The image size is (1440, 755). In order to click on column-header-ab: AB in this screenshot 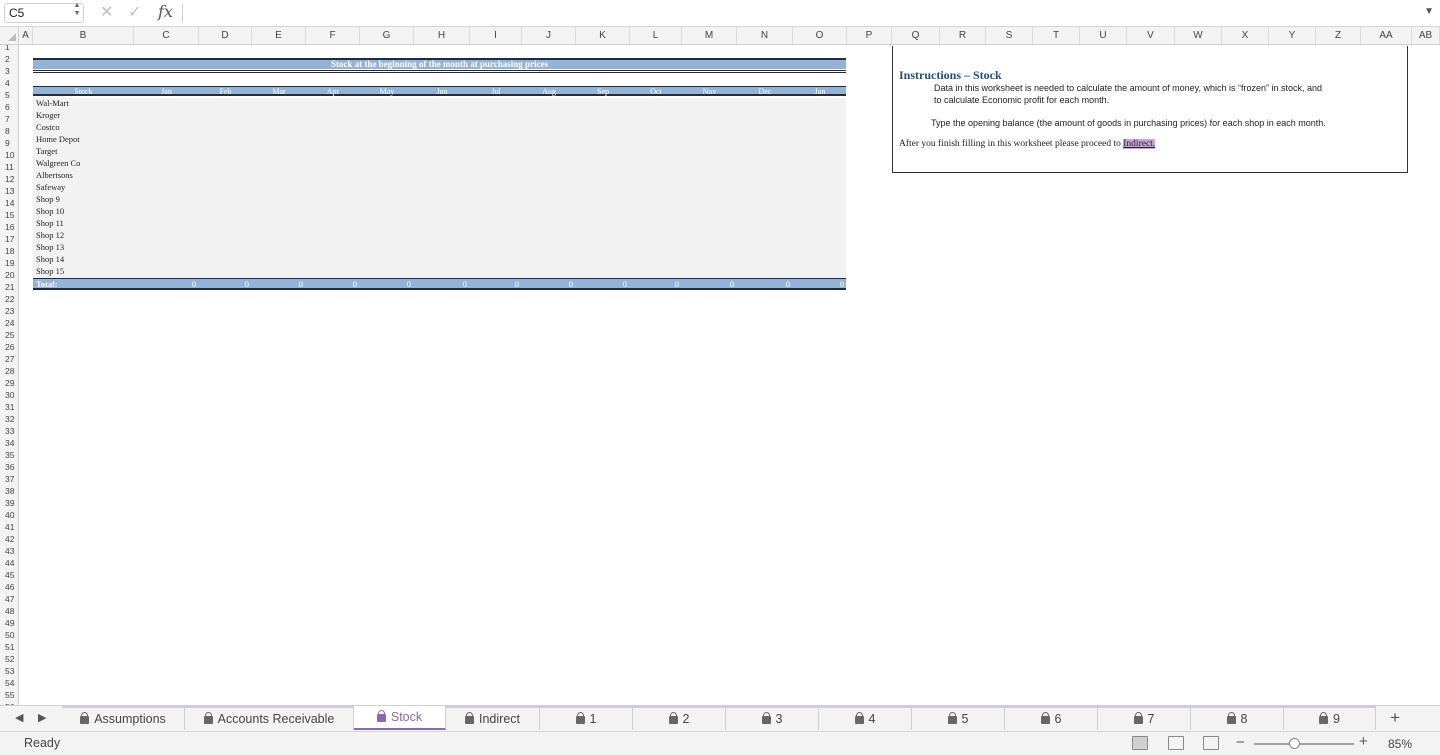, I will do `click(1426, 36)`.